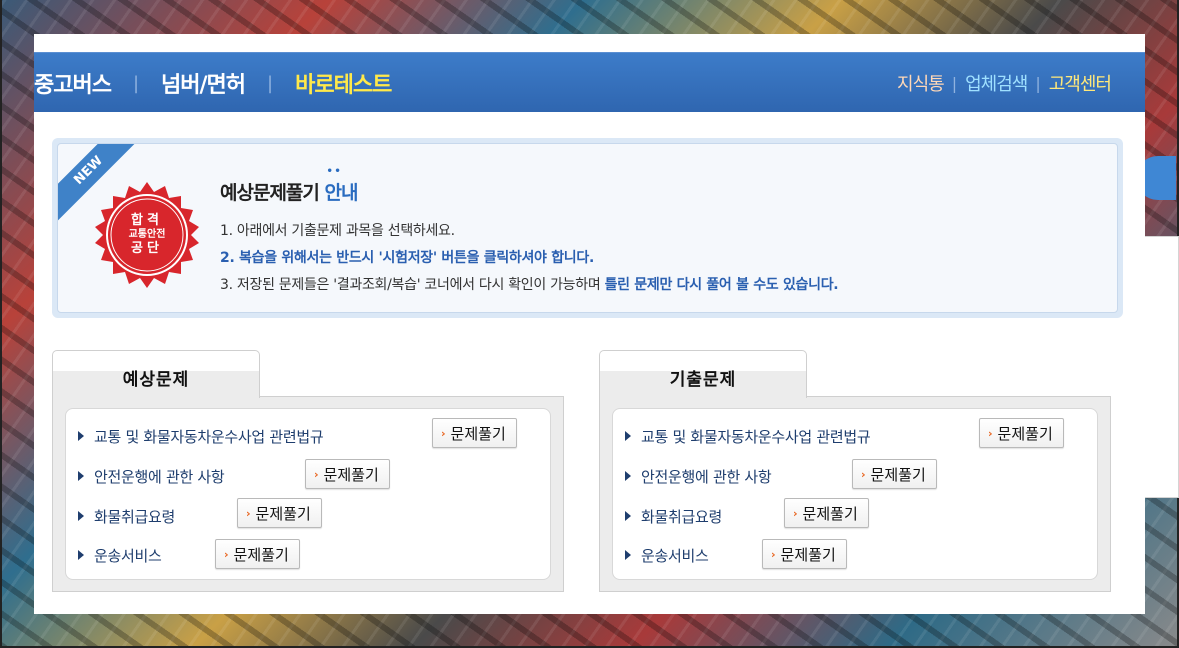  I want to click on nav-link-knowledge: 지식통, so click(921, 83).